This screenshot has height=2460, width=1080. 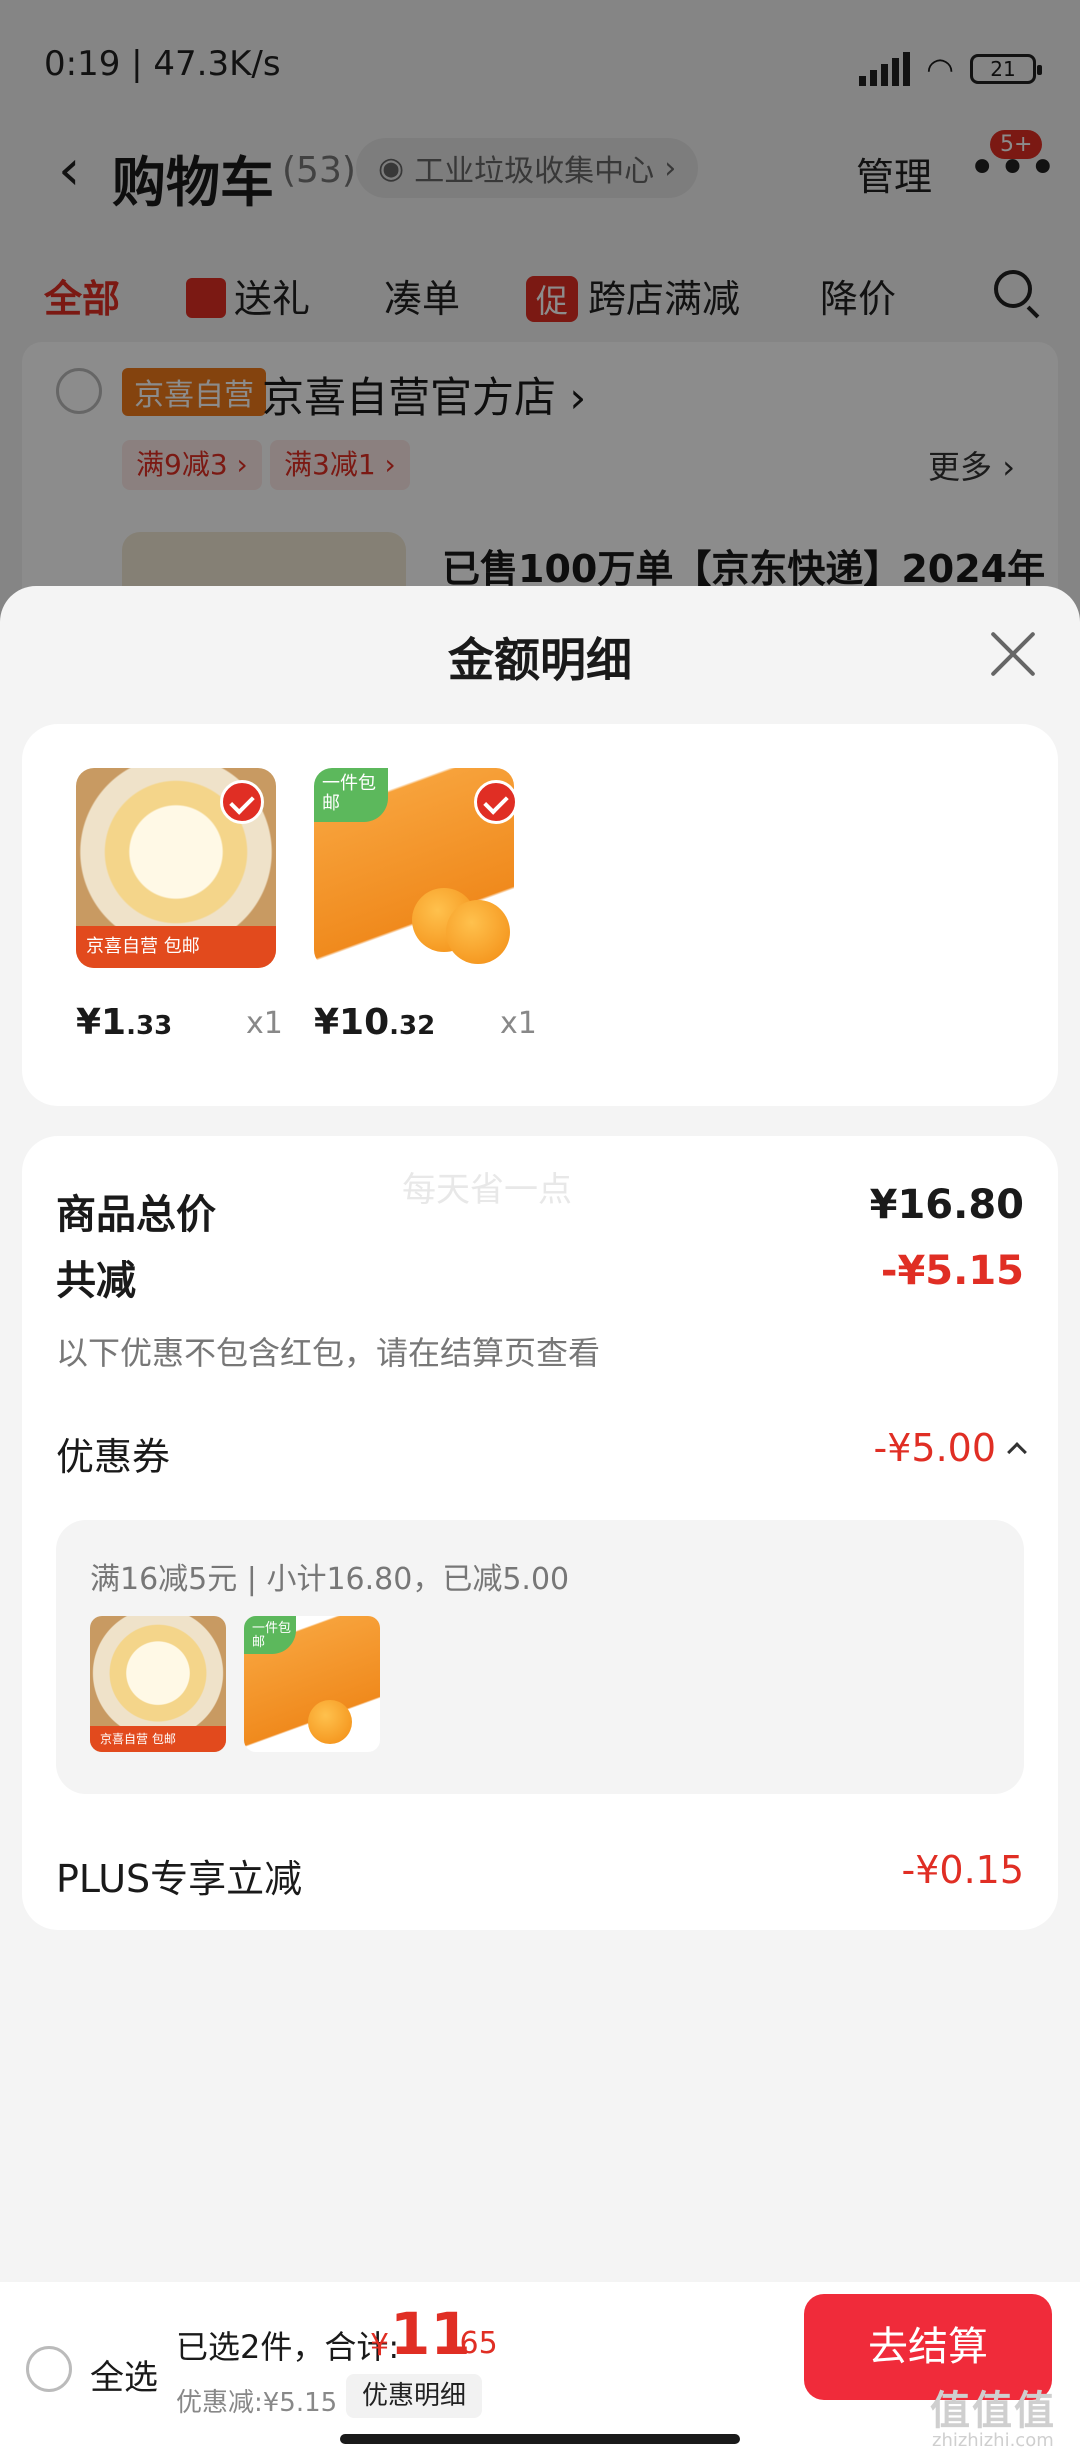 What do you see at coordinates (136, 1215) in the screenshot?
I see `total-label: 商品总价` at bounding box center [136, 1215].